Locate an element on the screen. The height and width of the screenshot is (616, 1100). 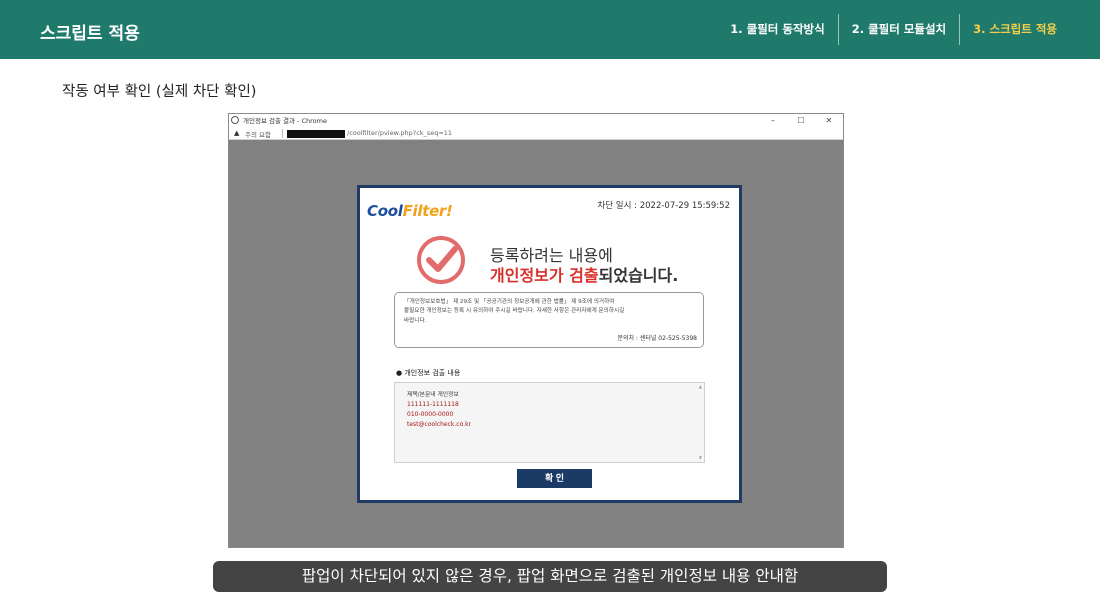
scroll-down-arrow-icon: ▼ is located at coordinates (700, 457).